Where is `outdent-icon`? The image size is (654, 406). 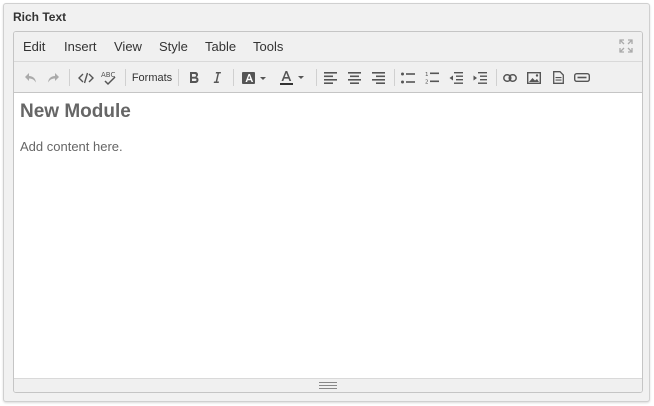
outdent-icon is located at coordinates (456, 77).